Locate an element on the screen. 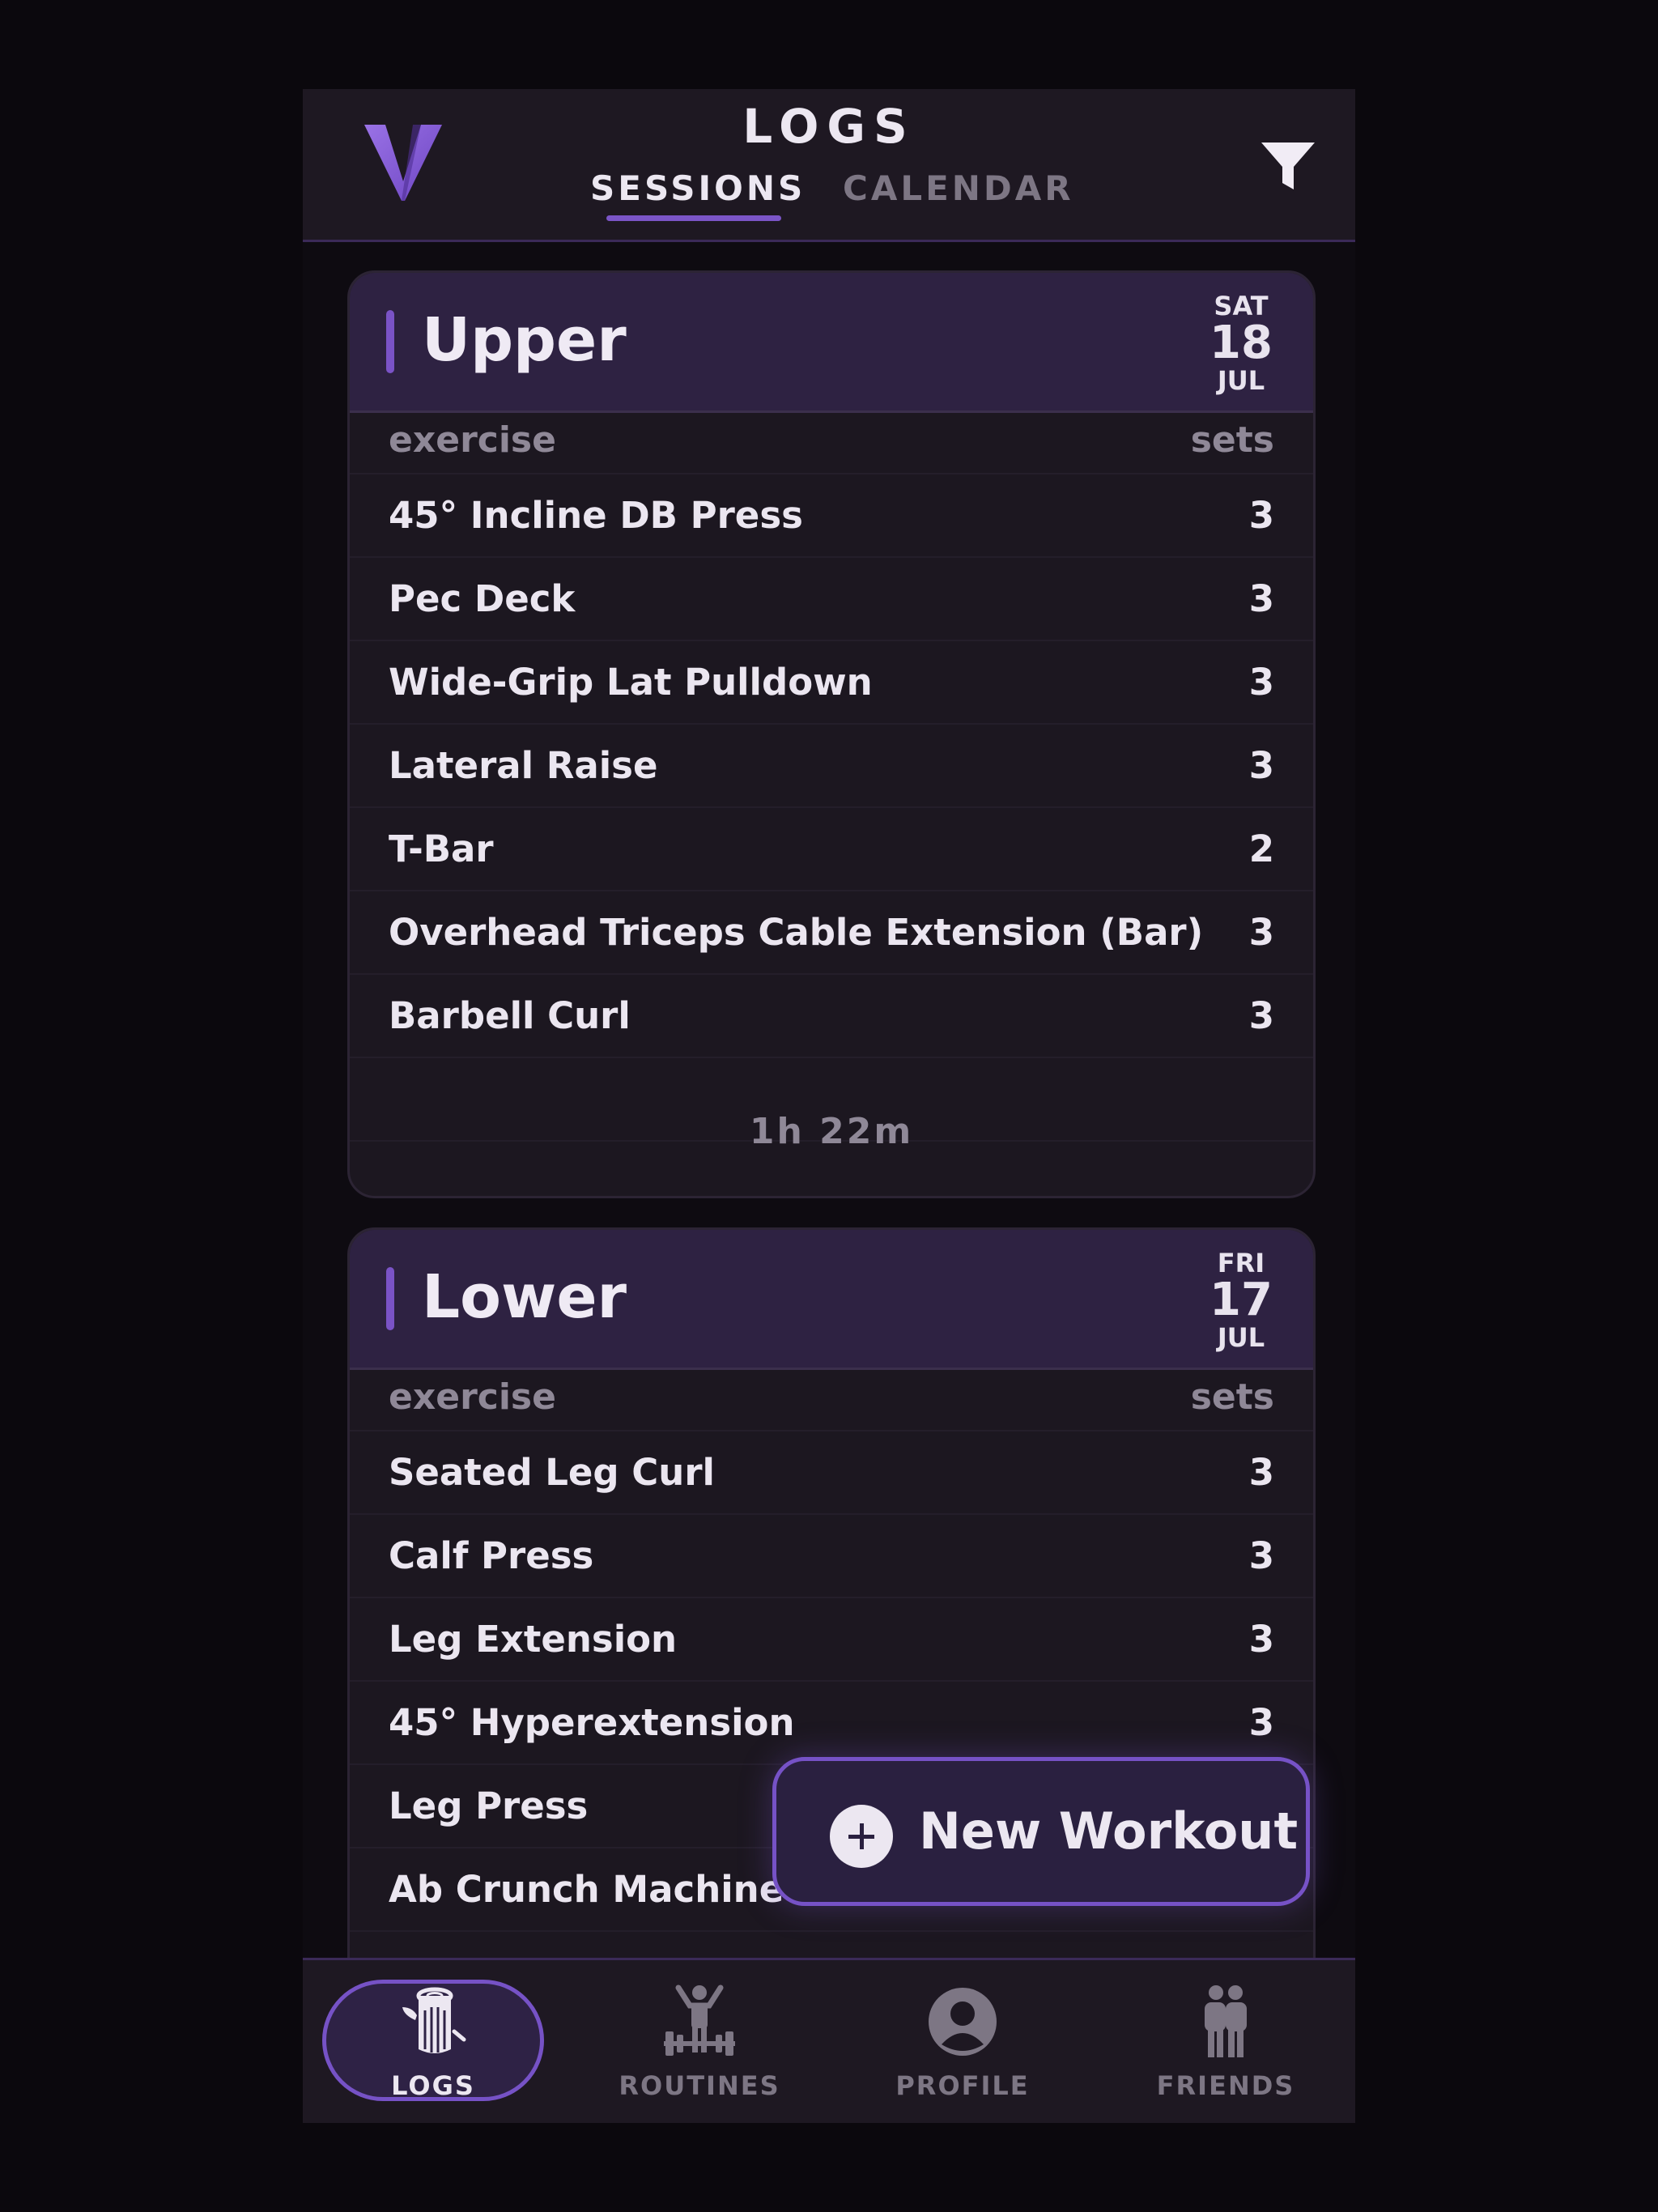 The height and width of the screenshot is (2212, 1658). bottom-nav: LOGS ROUTINES PROFILE FRIENDS is located at coordinates (829, 2041).